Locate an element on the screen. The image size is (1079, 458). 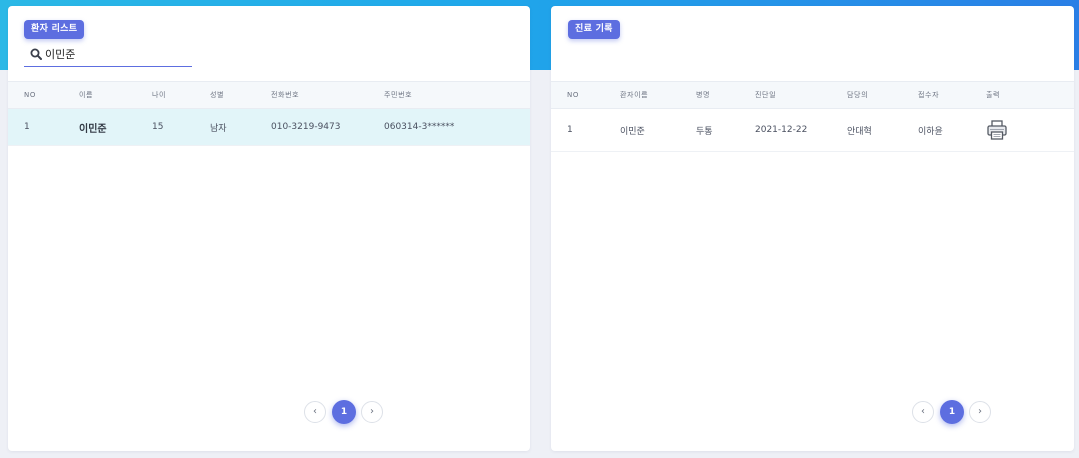
table-row: 1 이민준 15 남자 010-3219-9473 060314-3****** is located at coordinates (269, 127).